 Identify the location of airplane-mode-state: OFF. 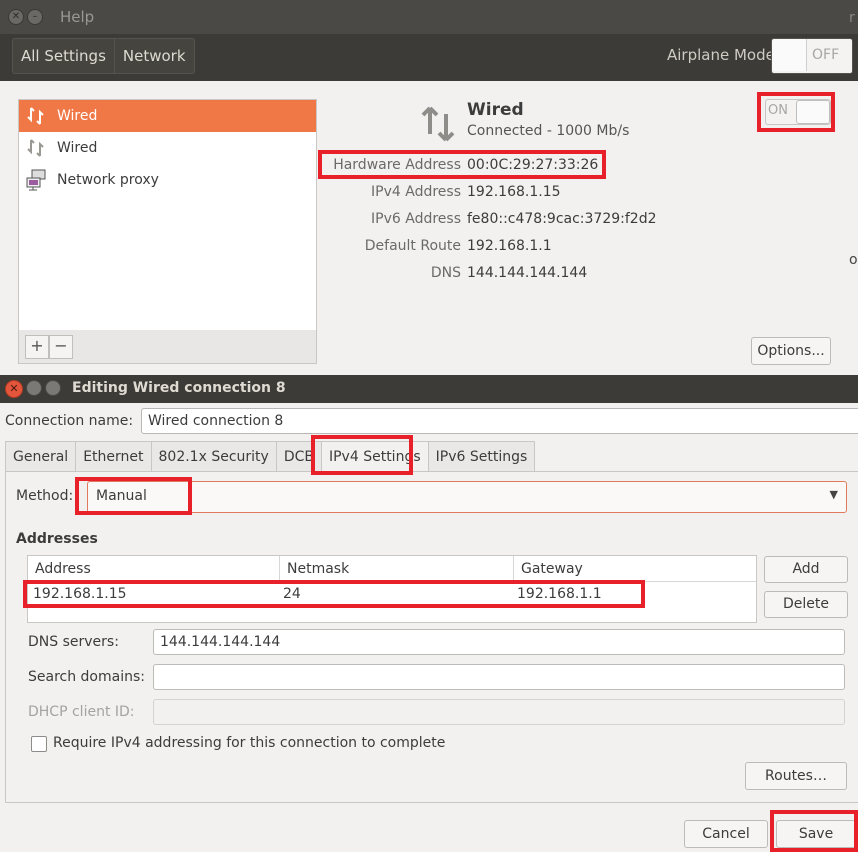
(826, 55).